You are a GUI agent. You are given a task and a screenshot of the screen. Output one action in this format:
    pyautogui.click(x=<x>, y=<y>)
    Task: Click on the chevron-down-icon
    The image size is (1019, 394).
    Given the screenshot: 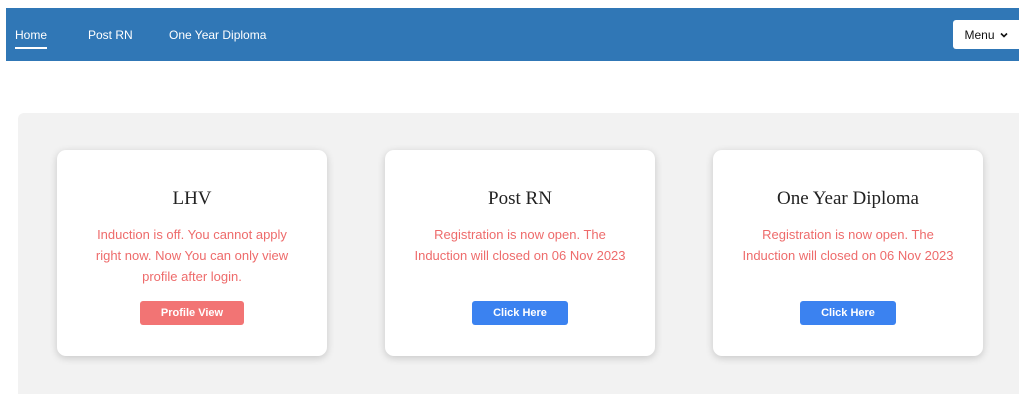 What is the action you would take?
    pyautogui.click(x=1003, y=35)
    